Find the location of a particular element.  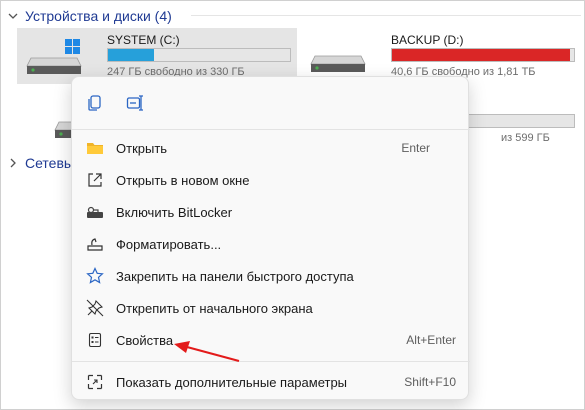

properties-icon is located at coordinates (95, 340).